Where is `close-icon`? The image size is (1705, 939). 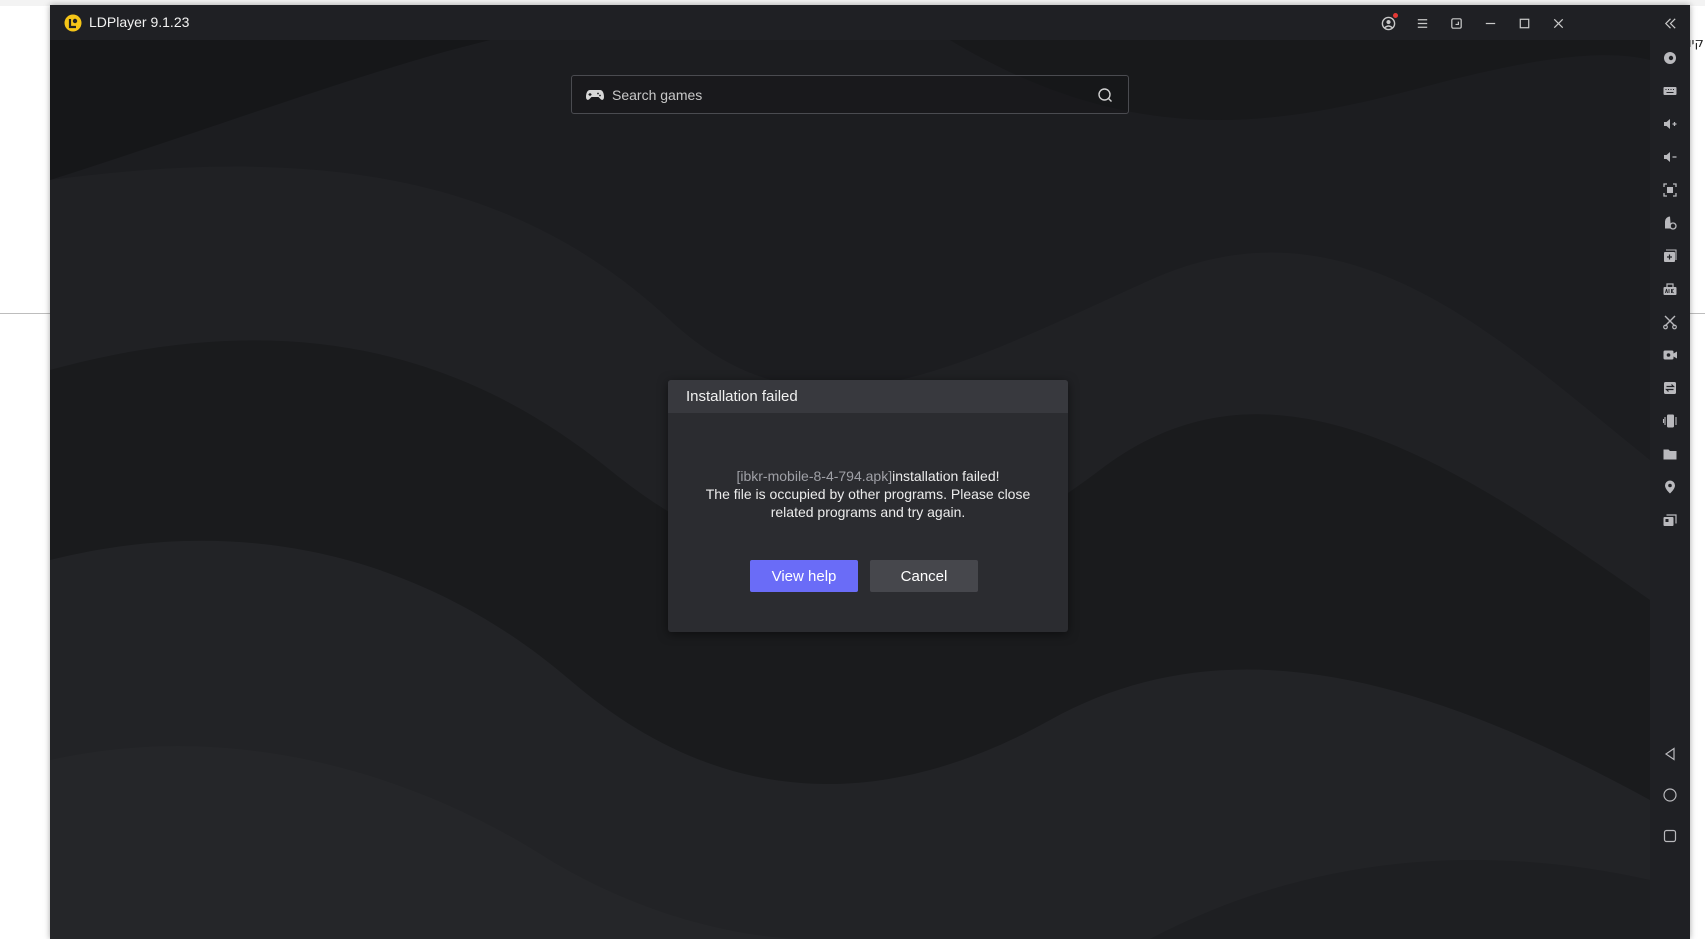
close-icon is located at coordinates (1558, 23).